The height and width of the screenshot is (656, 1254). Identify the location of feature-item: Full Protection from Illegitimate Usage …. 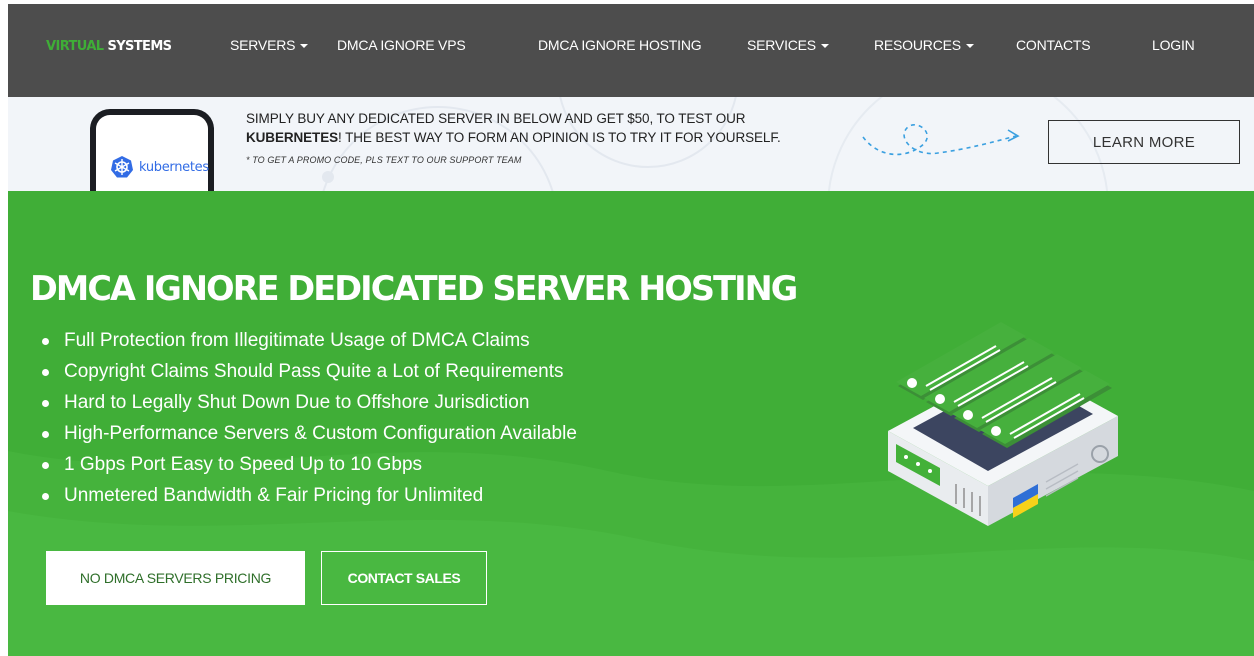
(308, 340).